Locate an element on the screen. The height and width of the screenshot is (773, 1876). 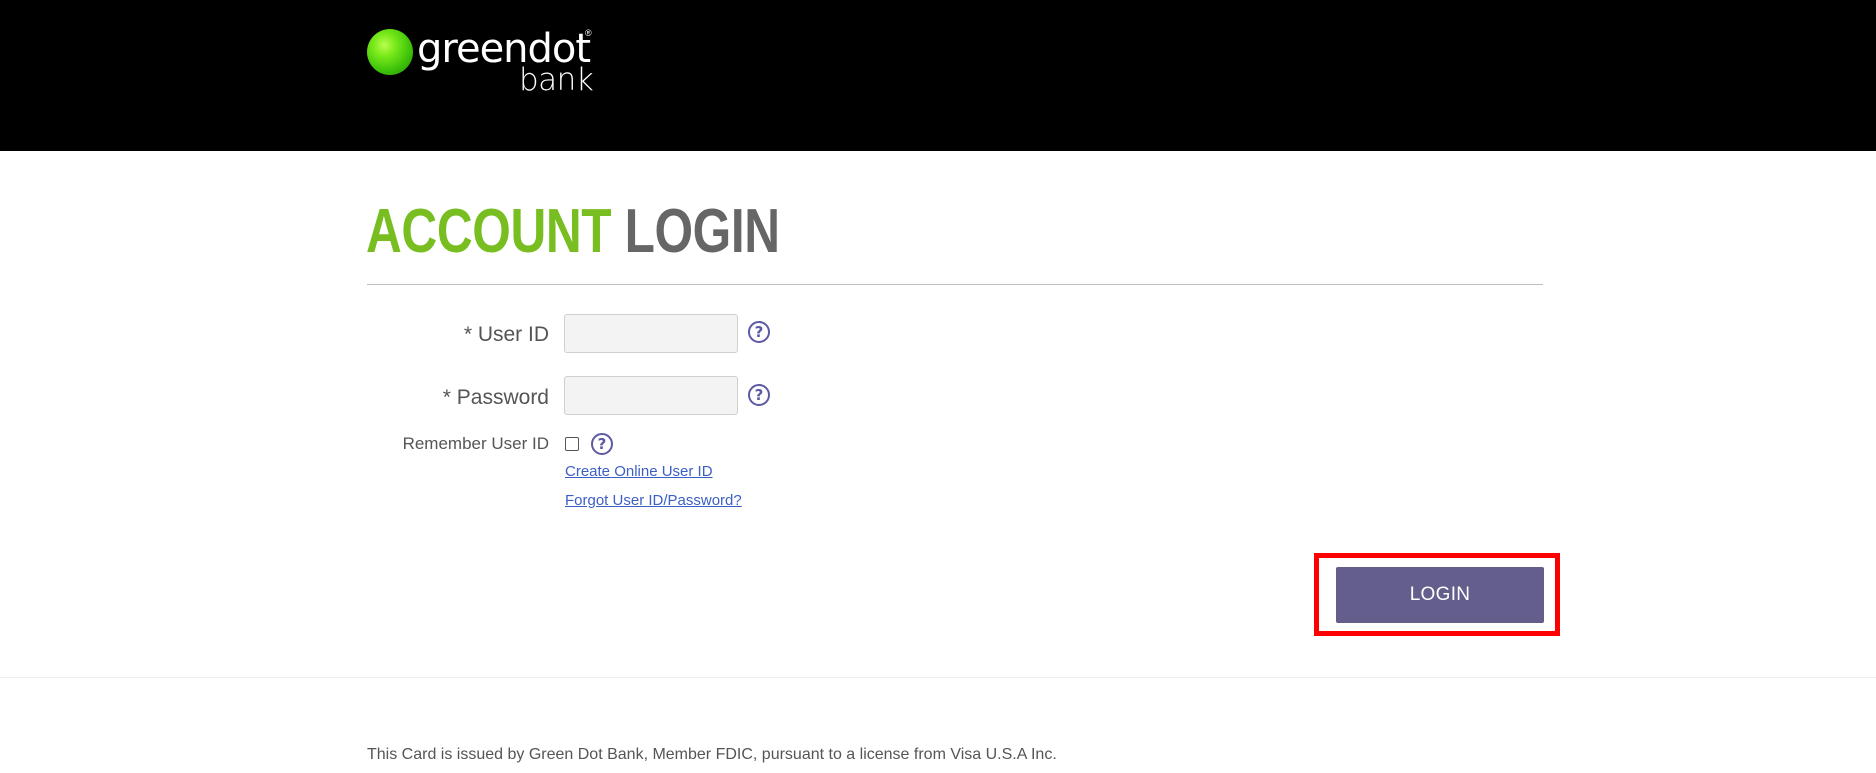
page-title-account: ACCOUNT is located at coordinates (489, 231).